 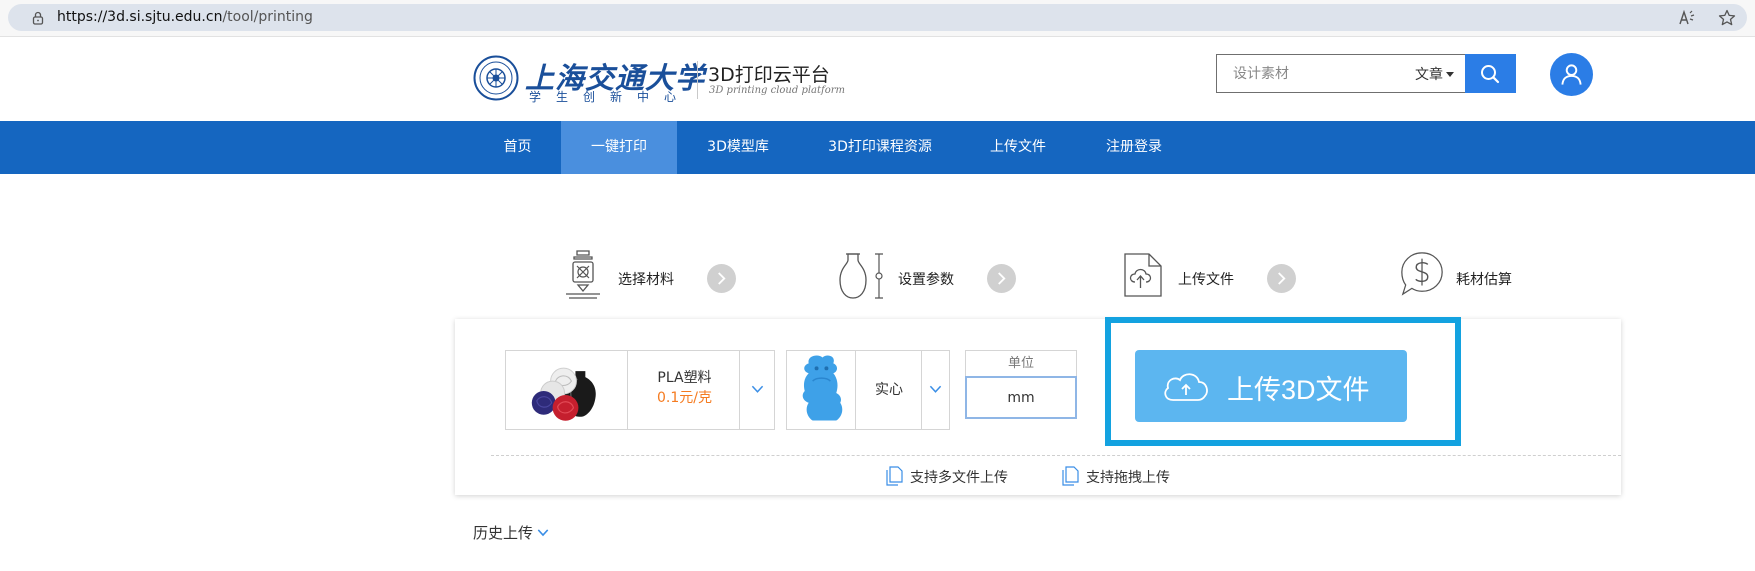 What do you see at coordinates (1688, 18) in the screenshot?
I see `read-aloud-icon` at bounding box center [1688, 18].